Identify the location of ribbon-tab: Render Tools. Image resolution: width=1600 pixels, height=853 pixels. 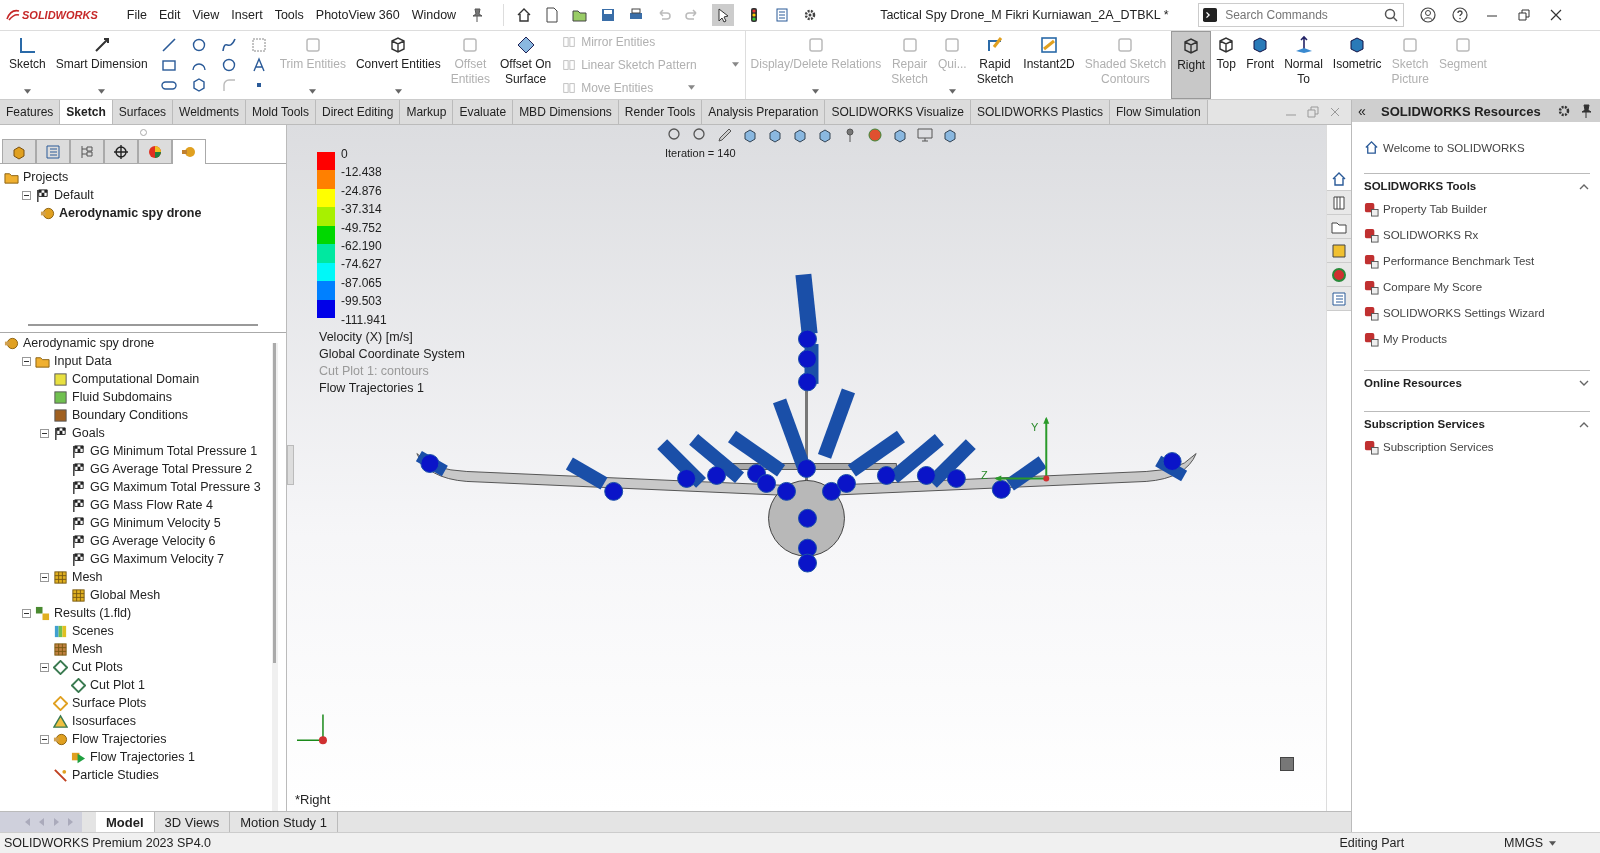
(660, 112).